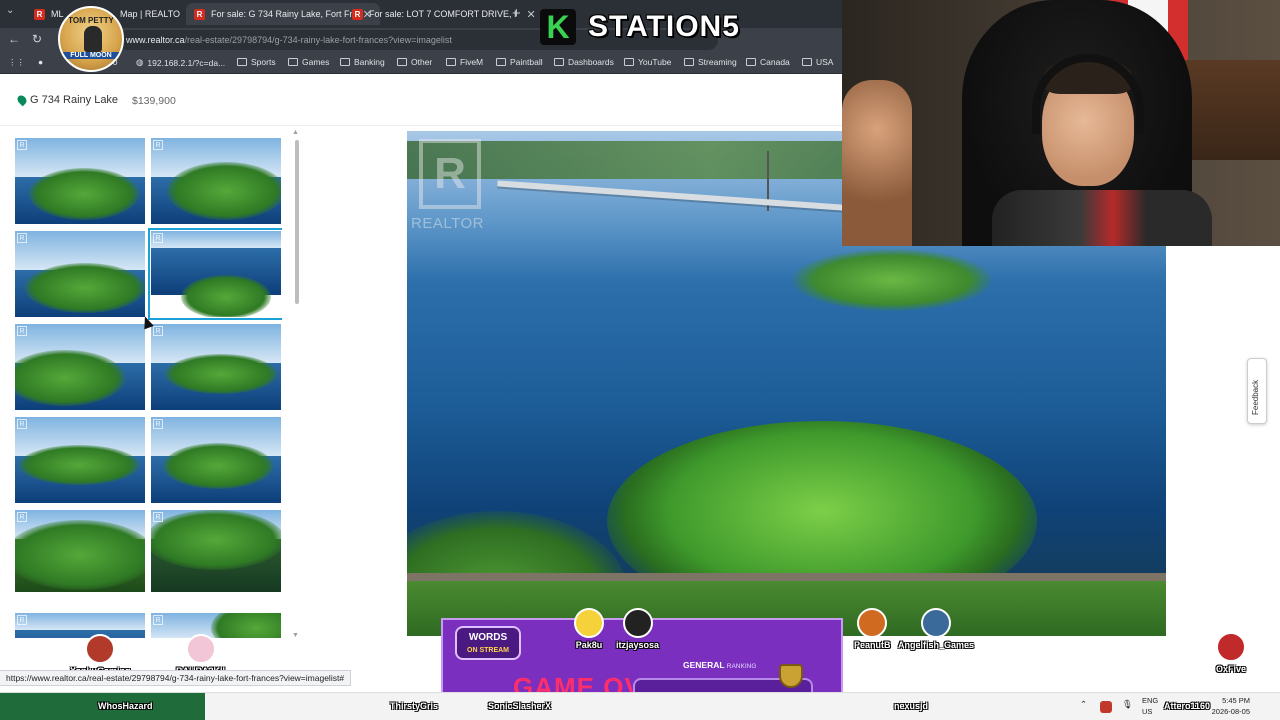 The width and height of the screenshot is (1280, 720). What do you see at coordinates (710, 62) in the screenshot?
I see `bookmark-streaming: Streaming` at bounding box center [710, 62].